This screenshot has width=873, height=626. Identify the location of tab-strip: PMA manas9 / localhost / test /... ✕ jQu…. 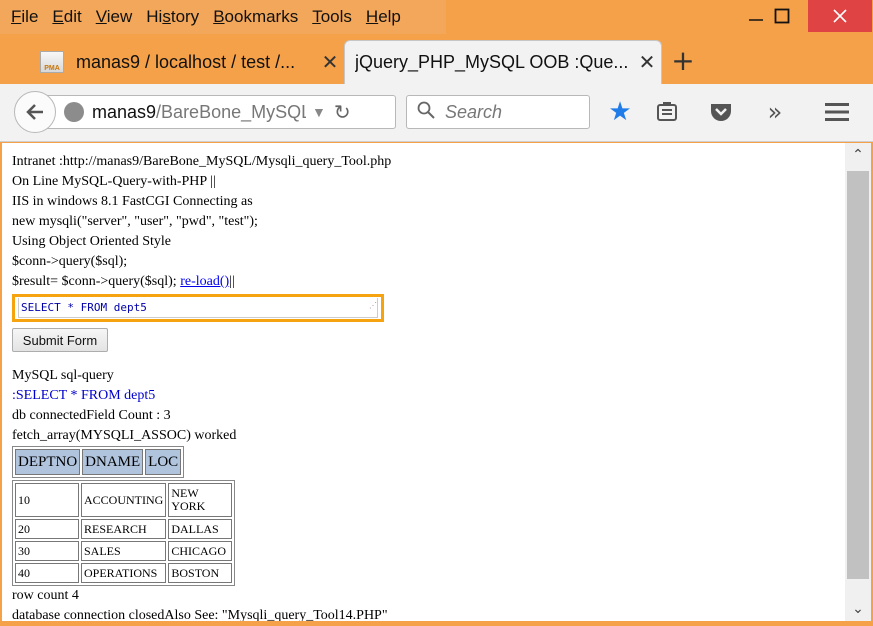
(436, 59).